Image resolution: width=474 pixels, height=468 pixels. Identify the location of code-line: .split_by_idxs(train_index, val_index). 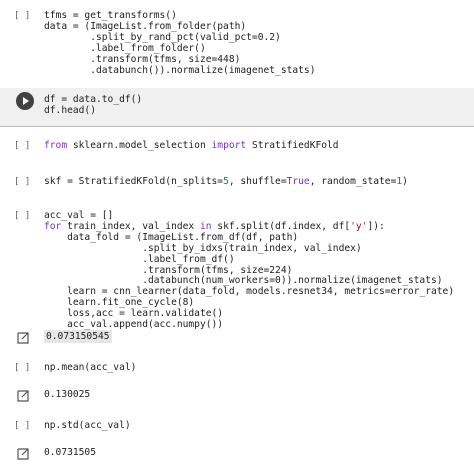
(203, 248).